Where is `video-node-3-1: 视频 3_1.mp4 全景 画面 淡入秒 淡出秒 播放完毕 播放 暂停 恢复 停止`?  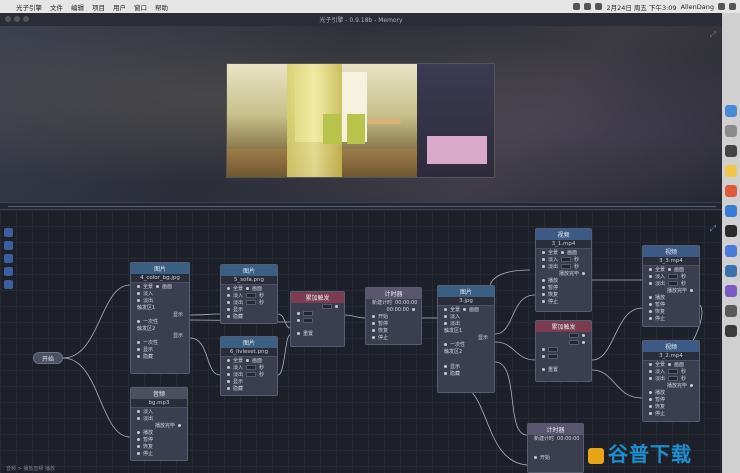 video-node-3-1: 视频 3_1.mp4 全景 画面 淡入秒 淡出秒 播放完毕 播放 暂停 恢复 停止 is located at coordinates (563, 270).